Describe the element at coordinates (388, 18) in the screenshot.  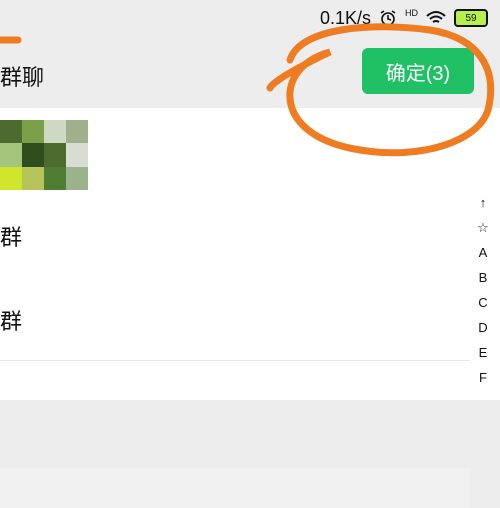
I see `alarm-icon` at that location.